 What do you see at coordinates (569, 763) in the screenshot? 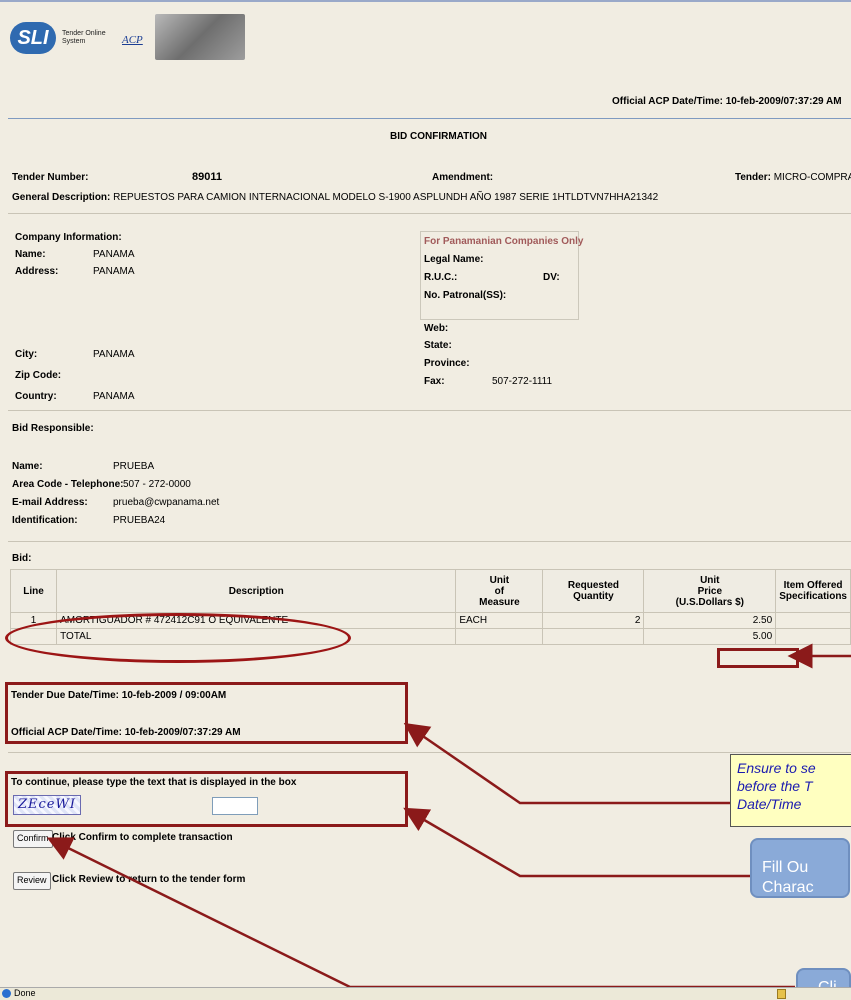
I see `arrow-to-dates` at bounding box center [569, 763].